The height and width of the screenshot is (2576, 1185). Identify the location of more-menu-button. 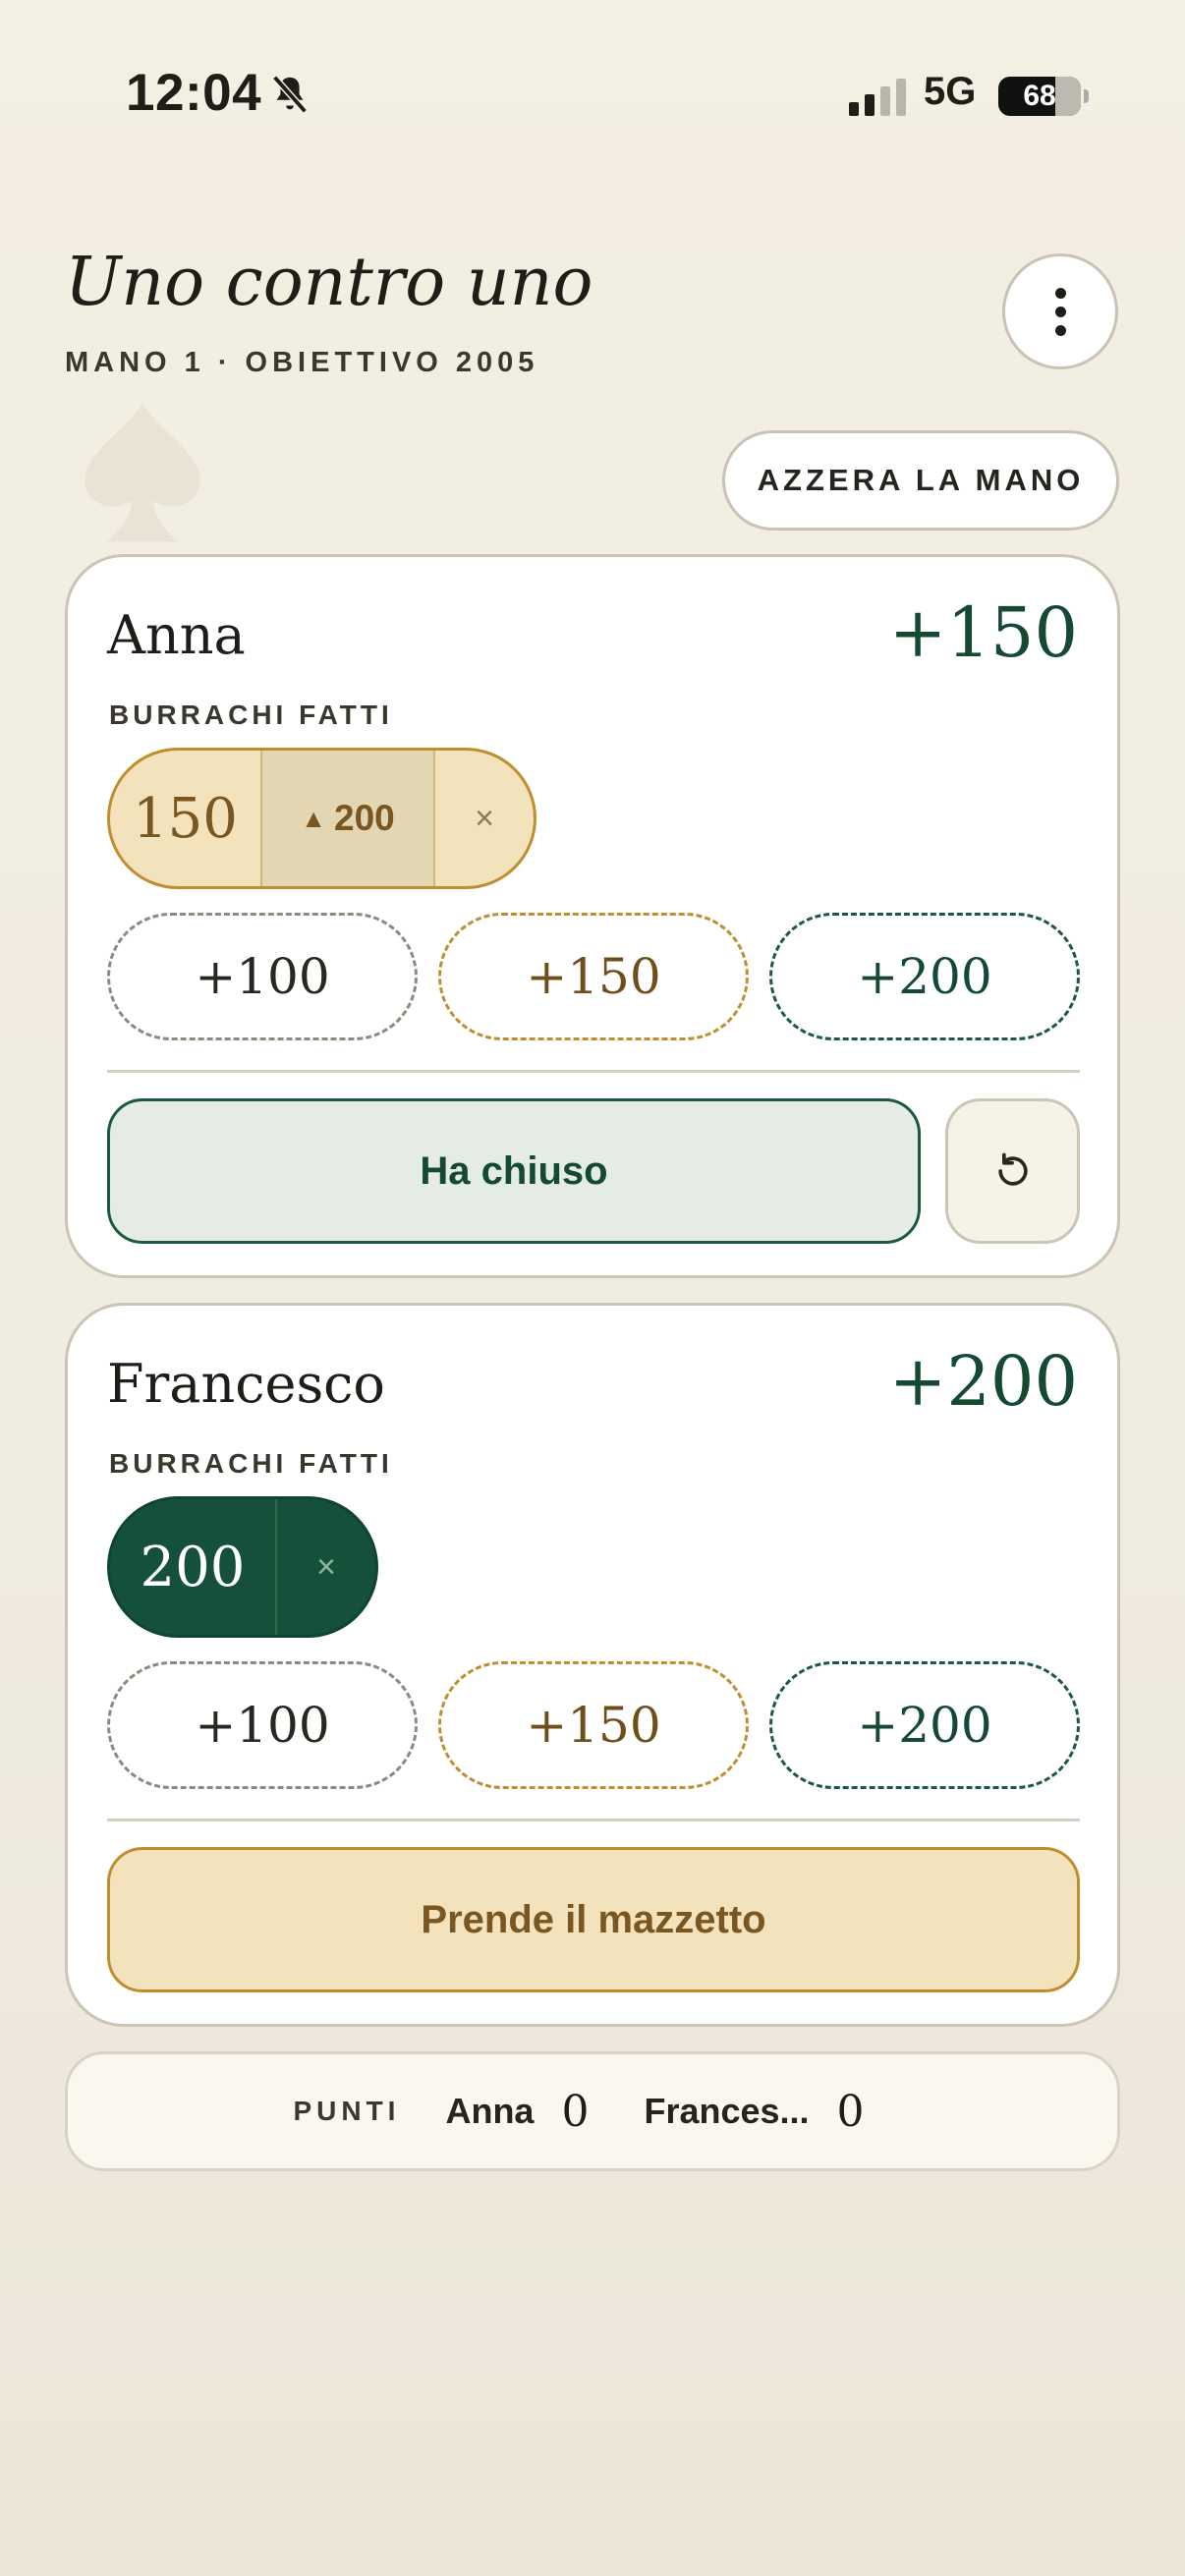
(1060, 311).